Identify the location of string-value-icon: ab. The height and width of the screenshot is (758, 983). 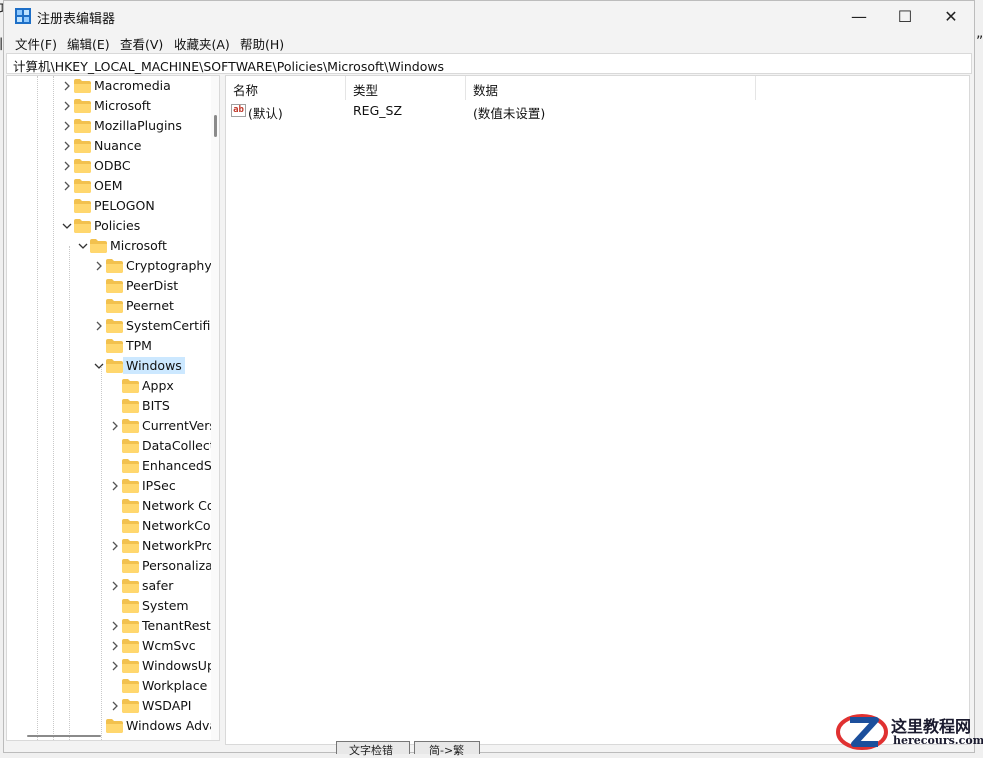
(238, 110).